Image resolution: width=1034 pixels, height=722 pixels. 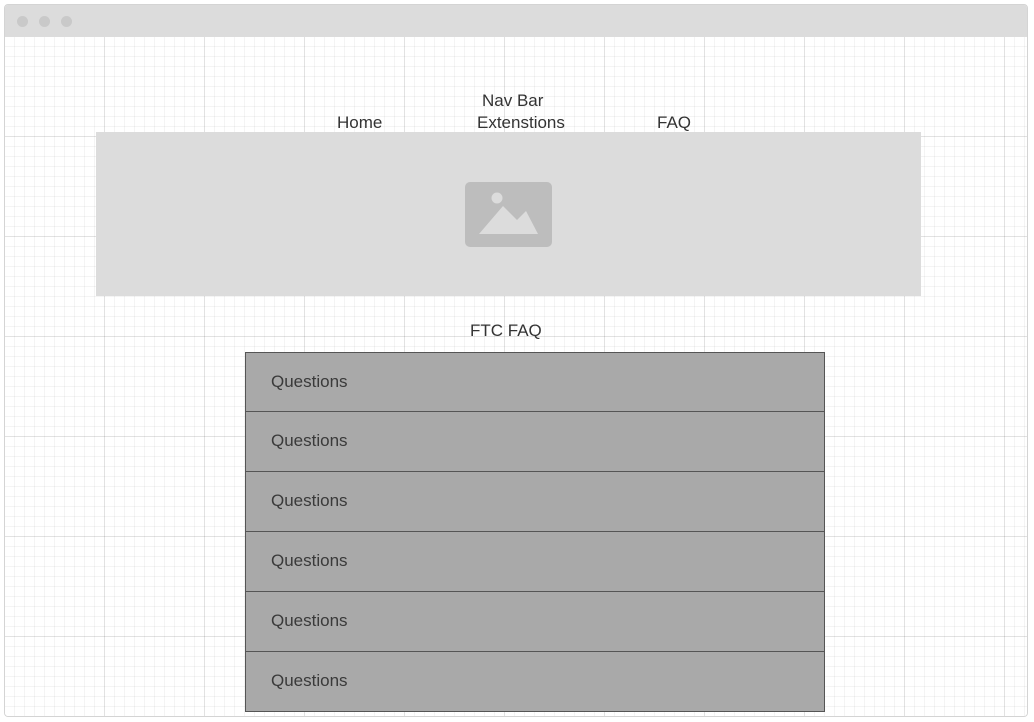 What do you see at coordinates (506, 330) in the screenshot?
I see `faq-title: FTC FAQ` at bounding box center [506, 330].